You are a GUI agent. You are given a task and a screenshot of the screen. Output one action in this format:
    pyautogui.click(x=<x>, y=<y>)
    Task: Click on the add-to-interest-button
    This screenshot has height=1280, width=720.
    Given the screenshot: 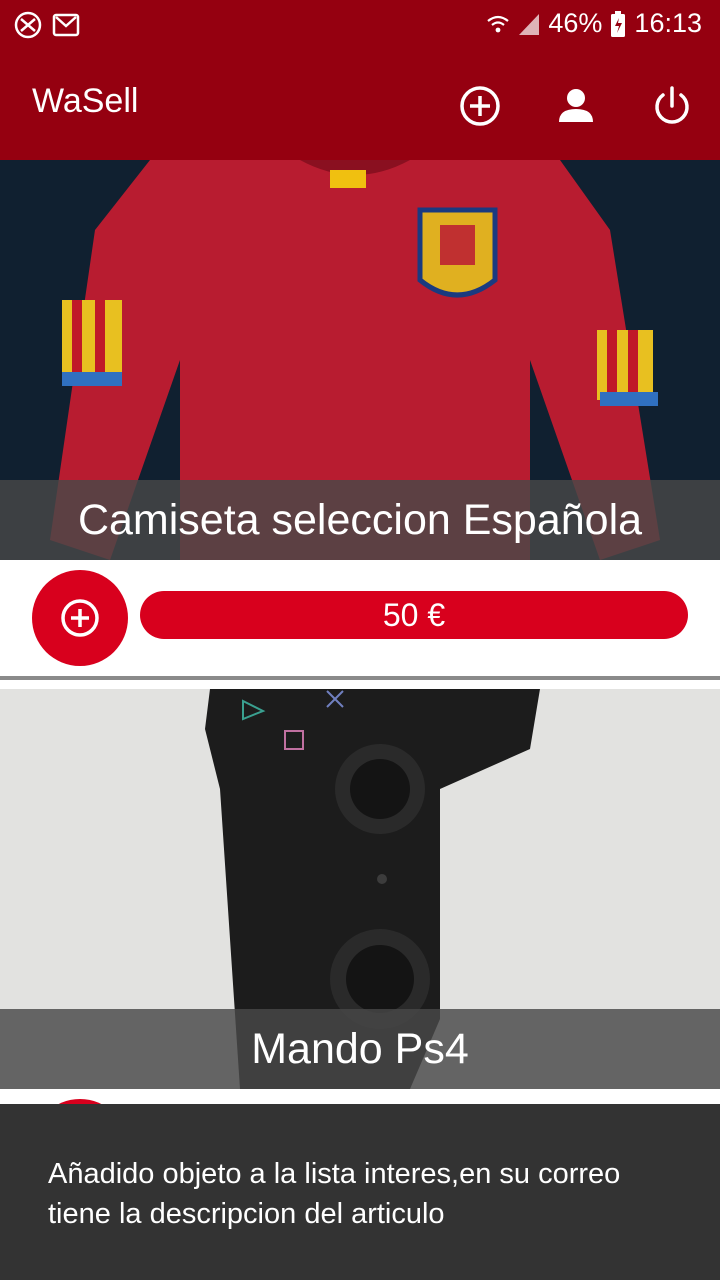 What is the action you would take?
    pyautogui.click(x=80, y=618)
    